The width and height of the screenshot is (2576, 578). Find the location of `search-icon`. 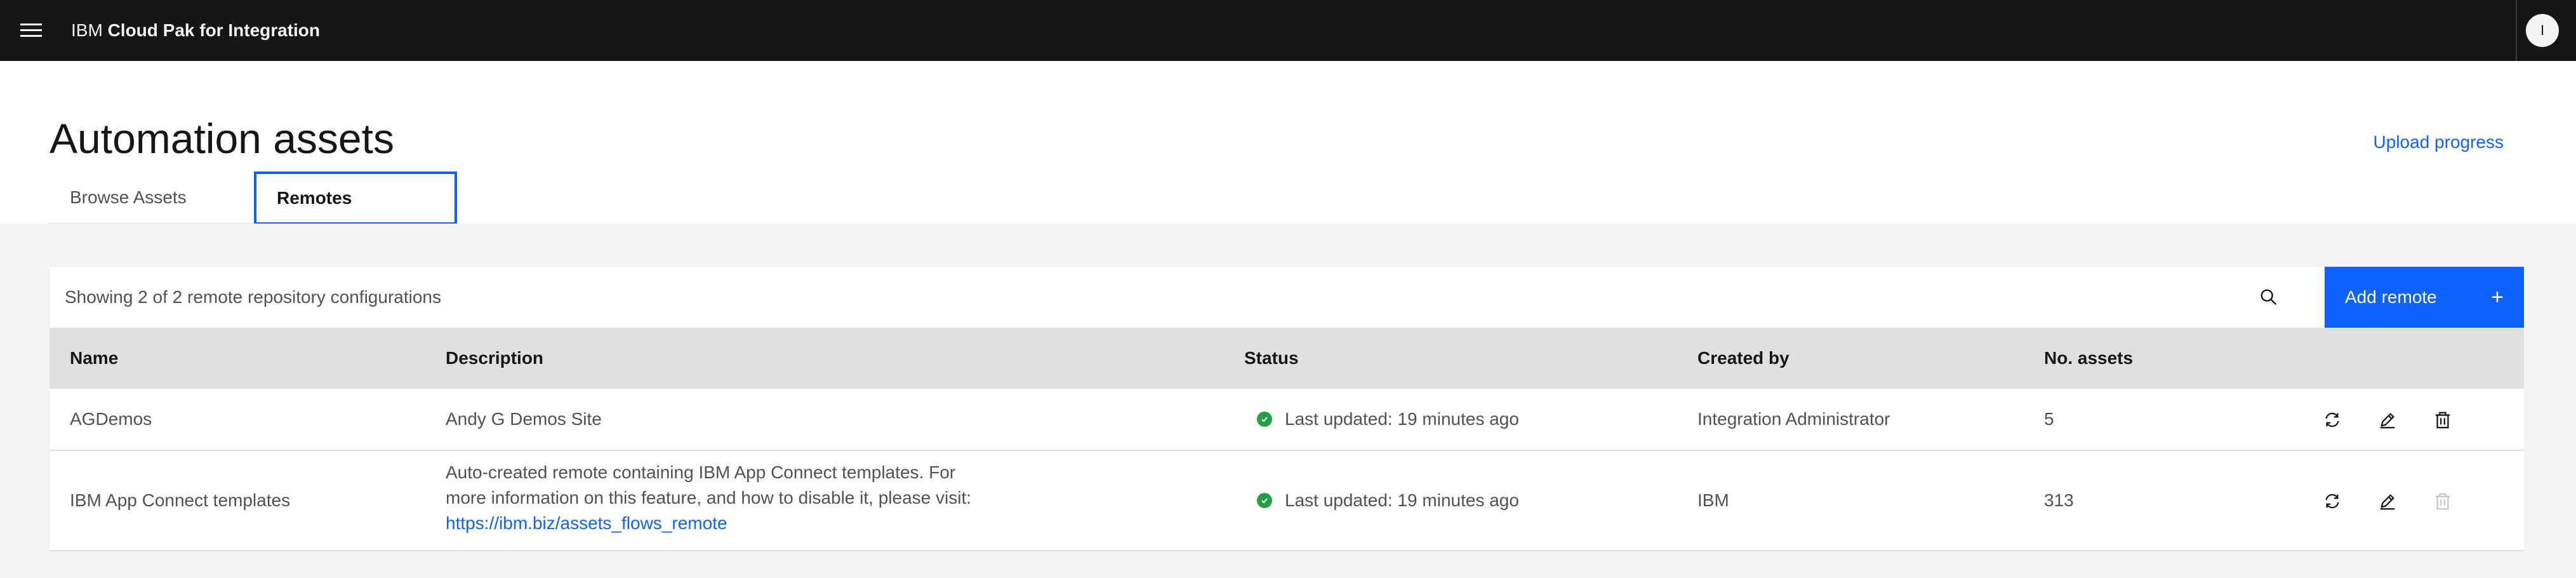

search-icon is located at coordinates (2269, 297).